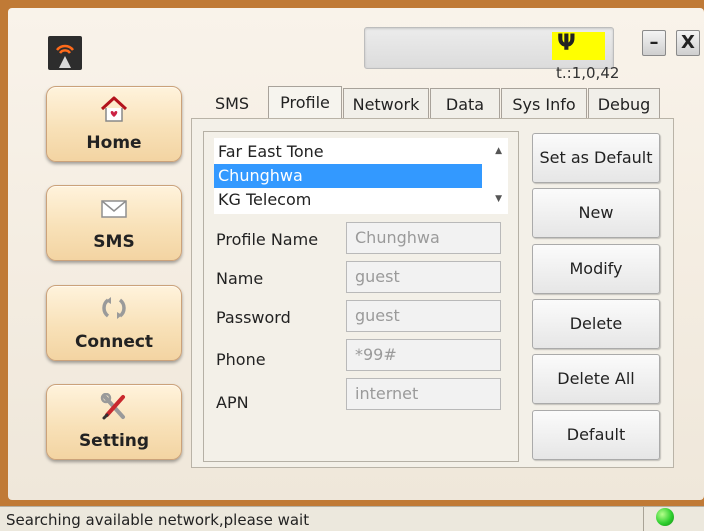 The height and width of the screenshot is (531, 704). What do you see at coordinates (544, 104) in the screenshot?
I see `tab-sys-info: Sys Info` at bounding box center [544, 104].